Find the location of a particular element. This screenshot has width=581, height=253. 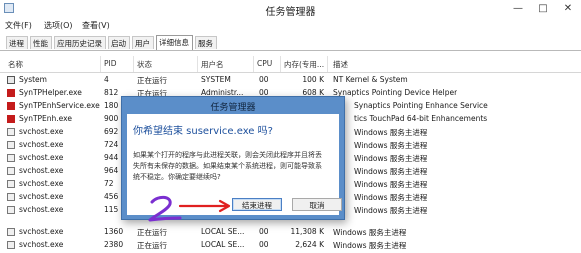

tab-app-history: 应用历史记录 is located at coordinates (80, 42).